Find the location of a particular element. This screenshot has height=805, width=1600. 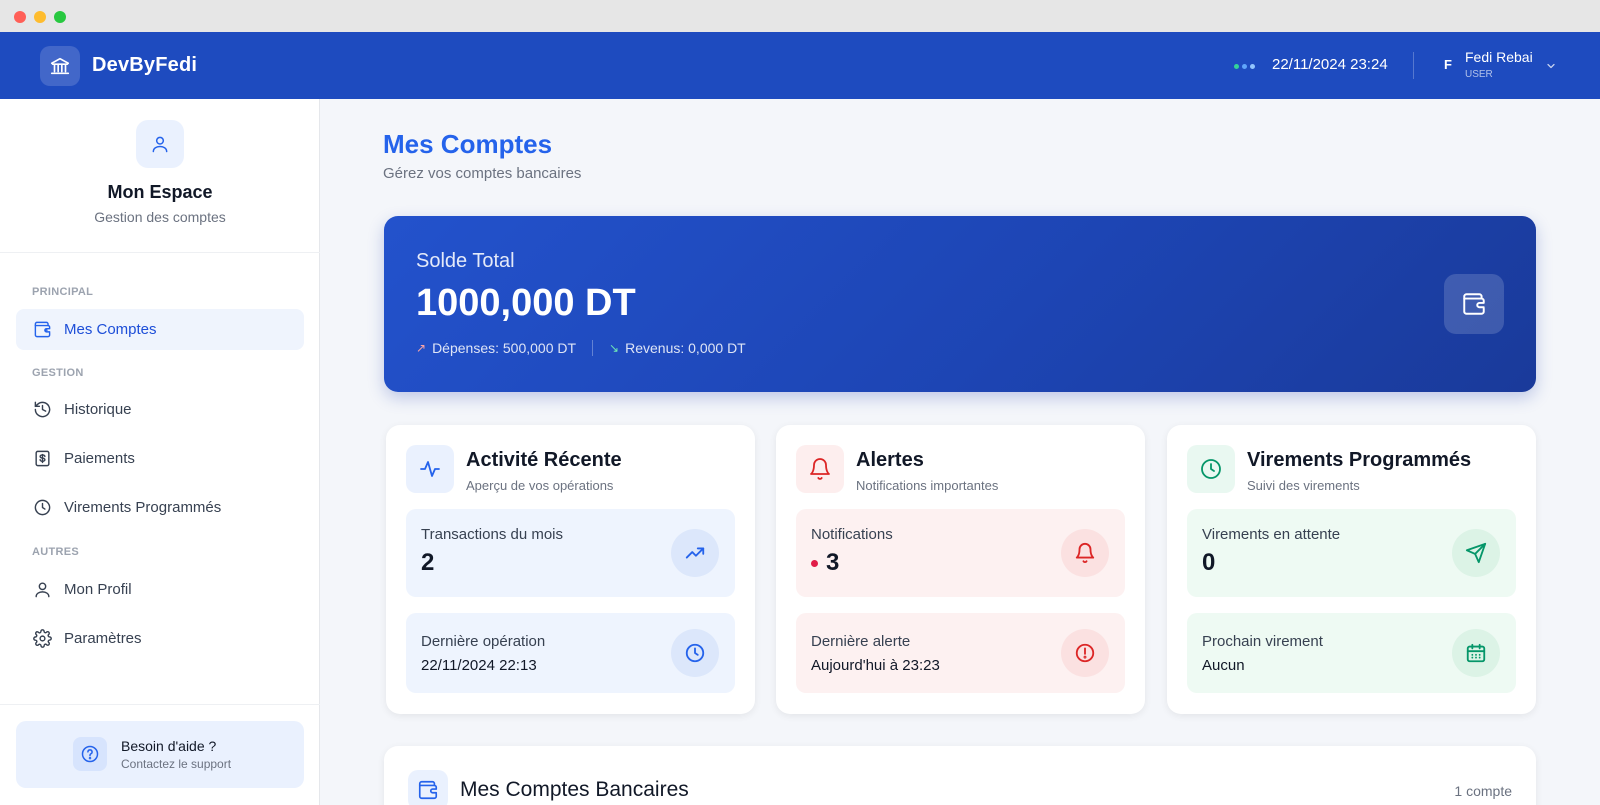

sidebar-item-label: Paiements is located at coordinates (99, 458).